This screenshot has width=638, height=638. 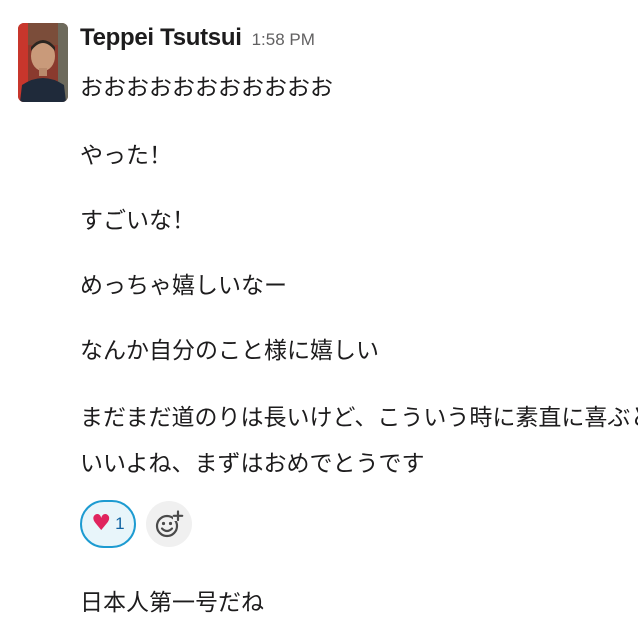 What do you see at coordinates (120, 523) in the screenshot?
I see `reaction-count: 1` at bounding box center [120, 523].